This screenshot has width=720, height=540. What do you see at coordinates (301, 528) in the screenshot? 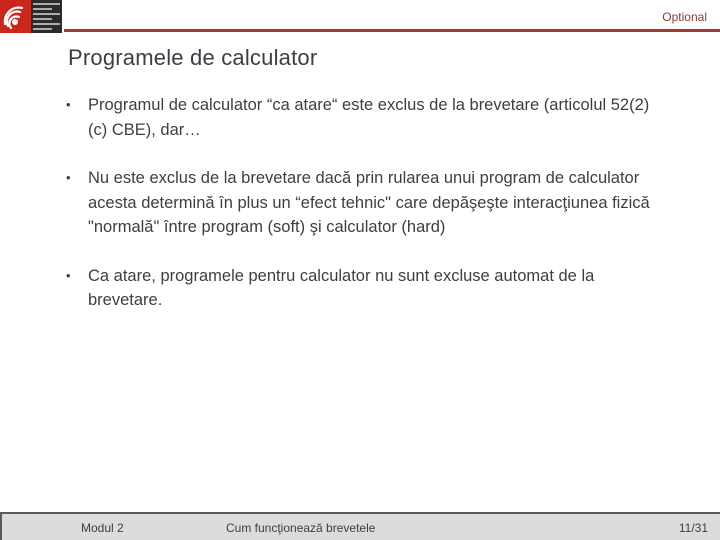
I see `footer-title: Cum funcţionează brevetele` at bounding box center [301, 528].